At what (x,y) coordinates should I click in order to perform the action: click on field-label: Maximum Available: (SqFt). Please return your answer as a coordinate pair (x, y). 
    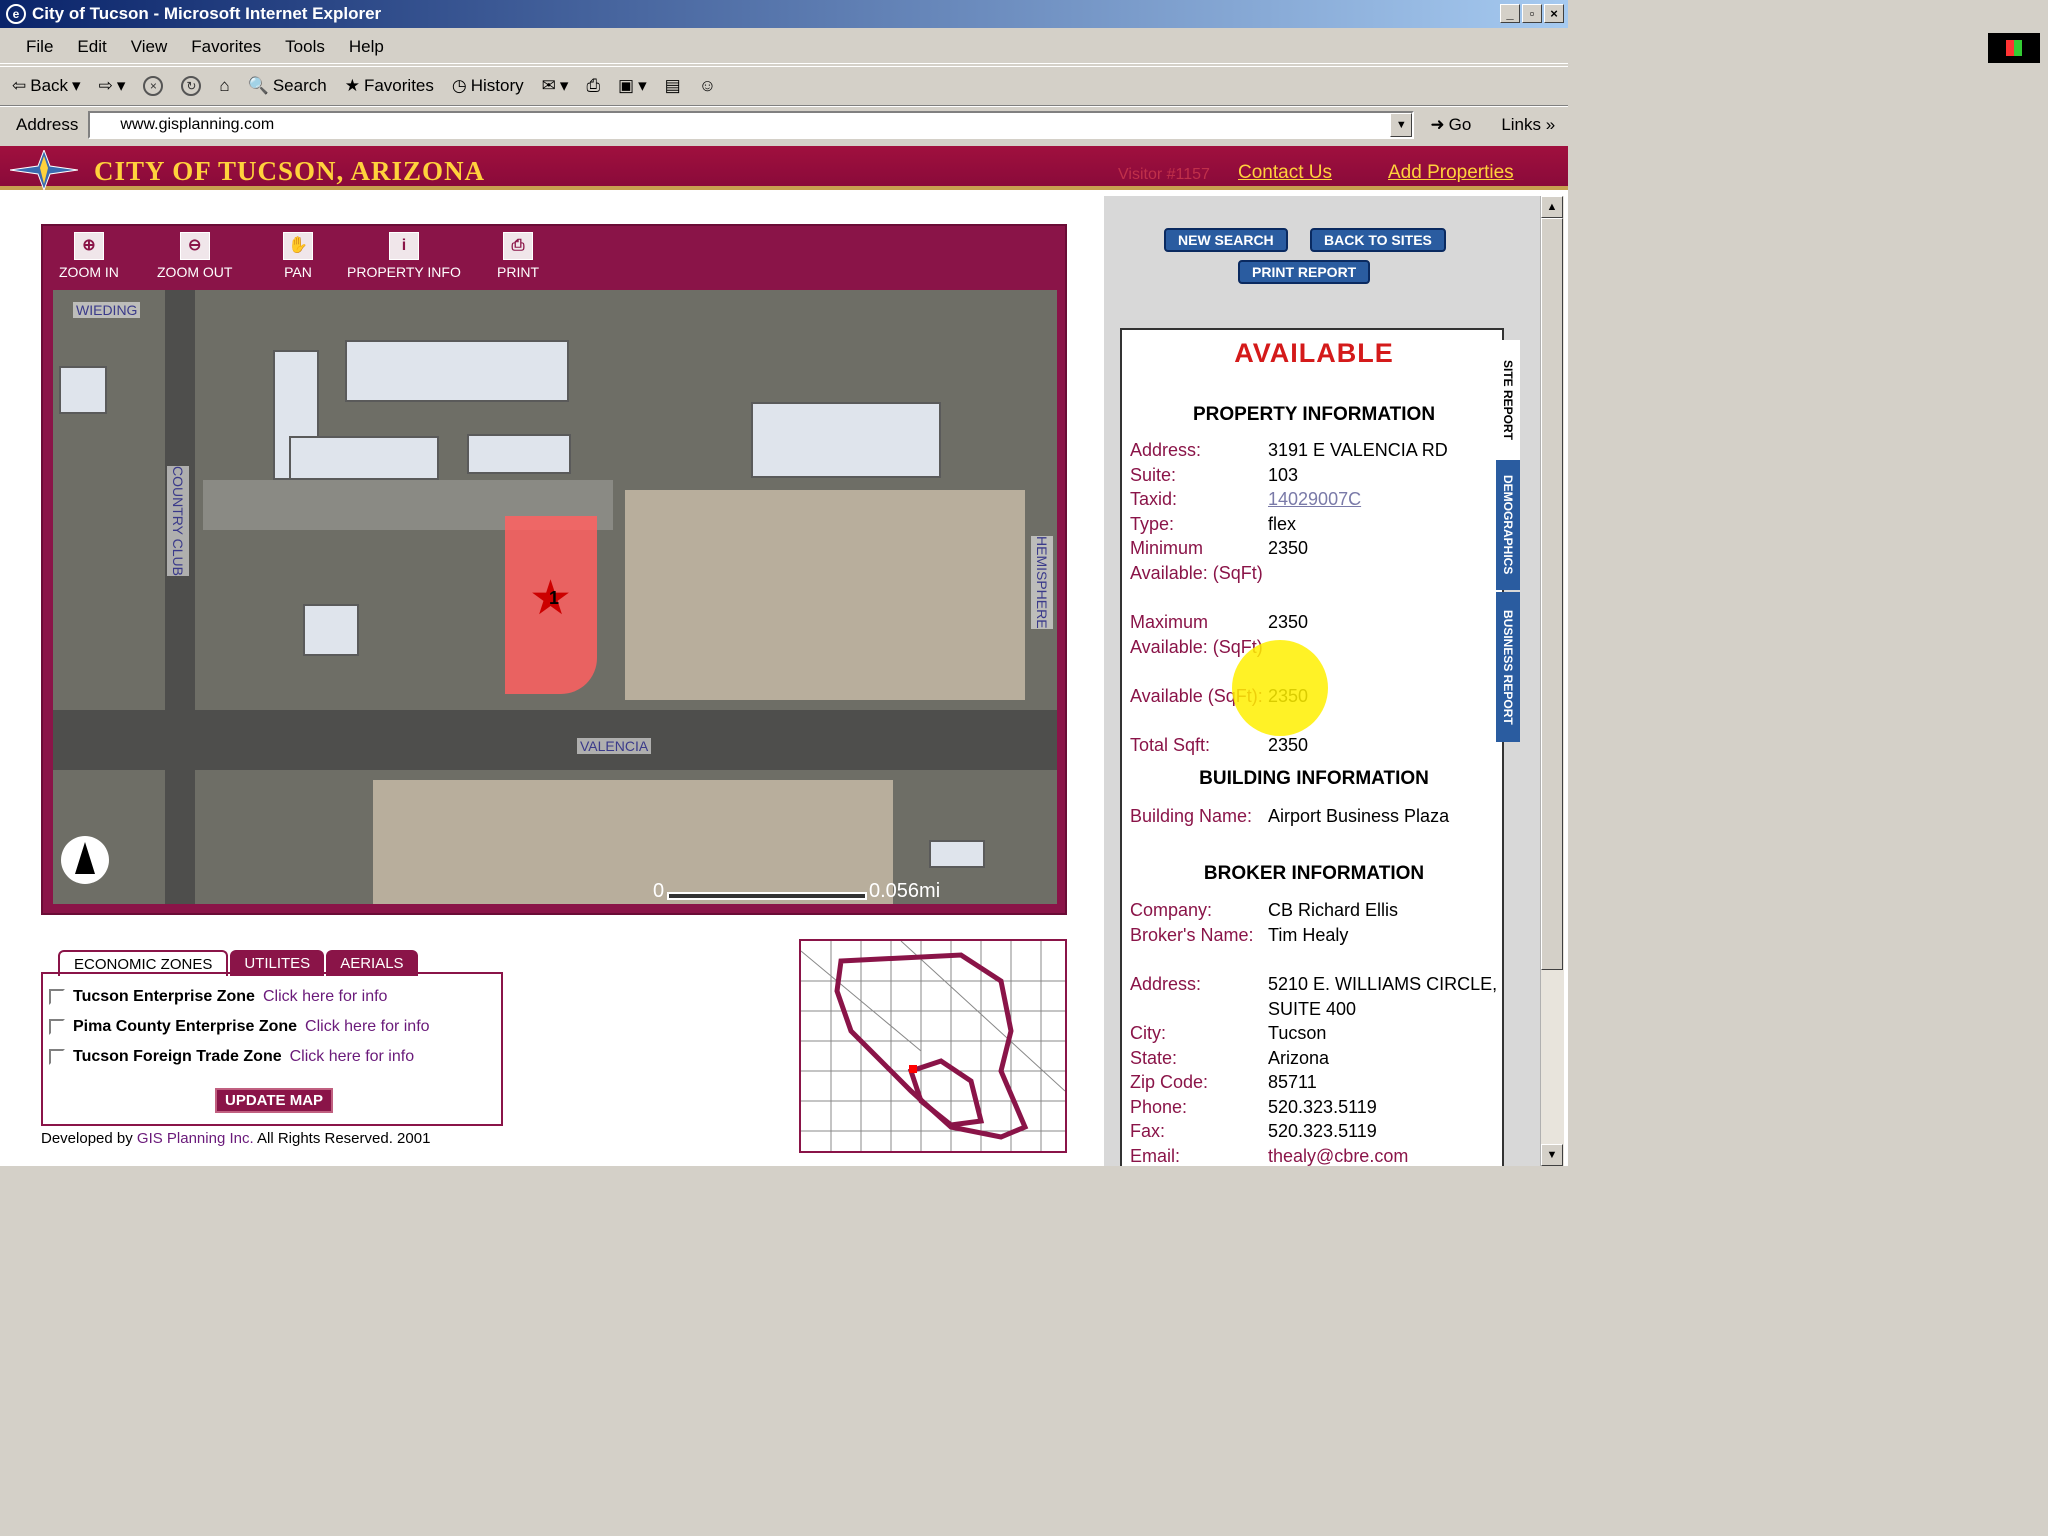
    Looking at the image, I should click on (1196, 634).